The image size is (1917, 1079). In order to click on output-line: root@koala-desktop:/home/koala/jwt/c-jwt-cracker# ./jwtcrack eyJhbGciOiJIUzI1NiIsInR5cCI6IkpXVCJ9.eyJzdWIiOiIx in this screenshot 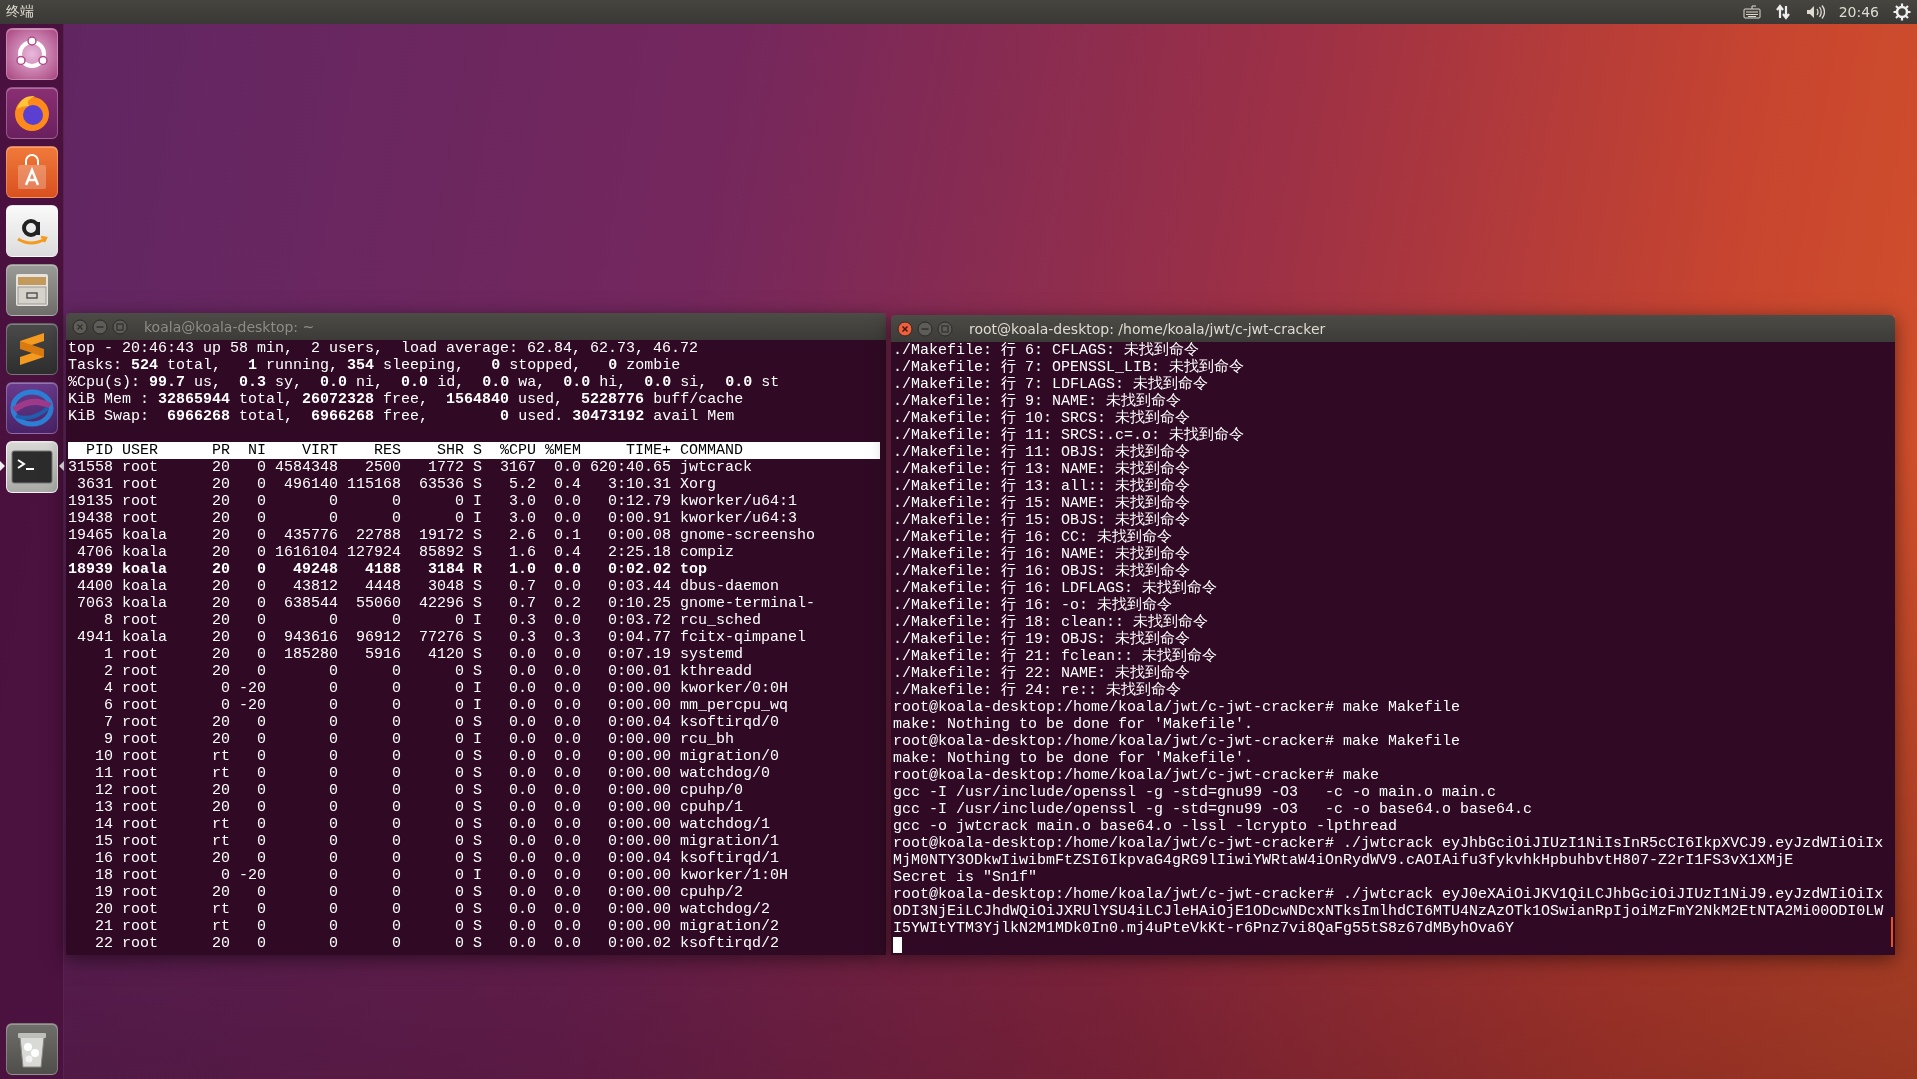, I will do `click(1388, 843)`.